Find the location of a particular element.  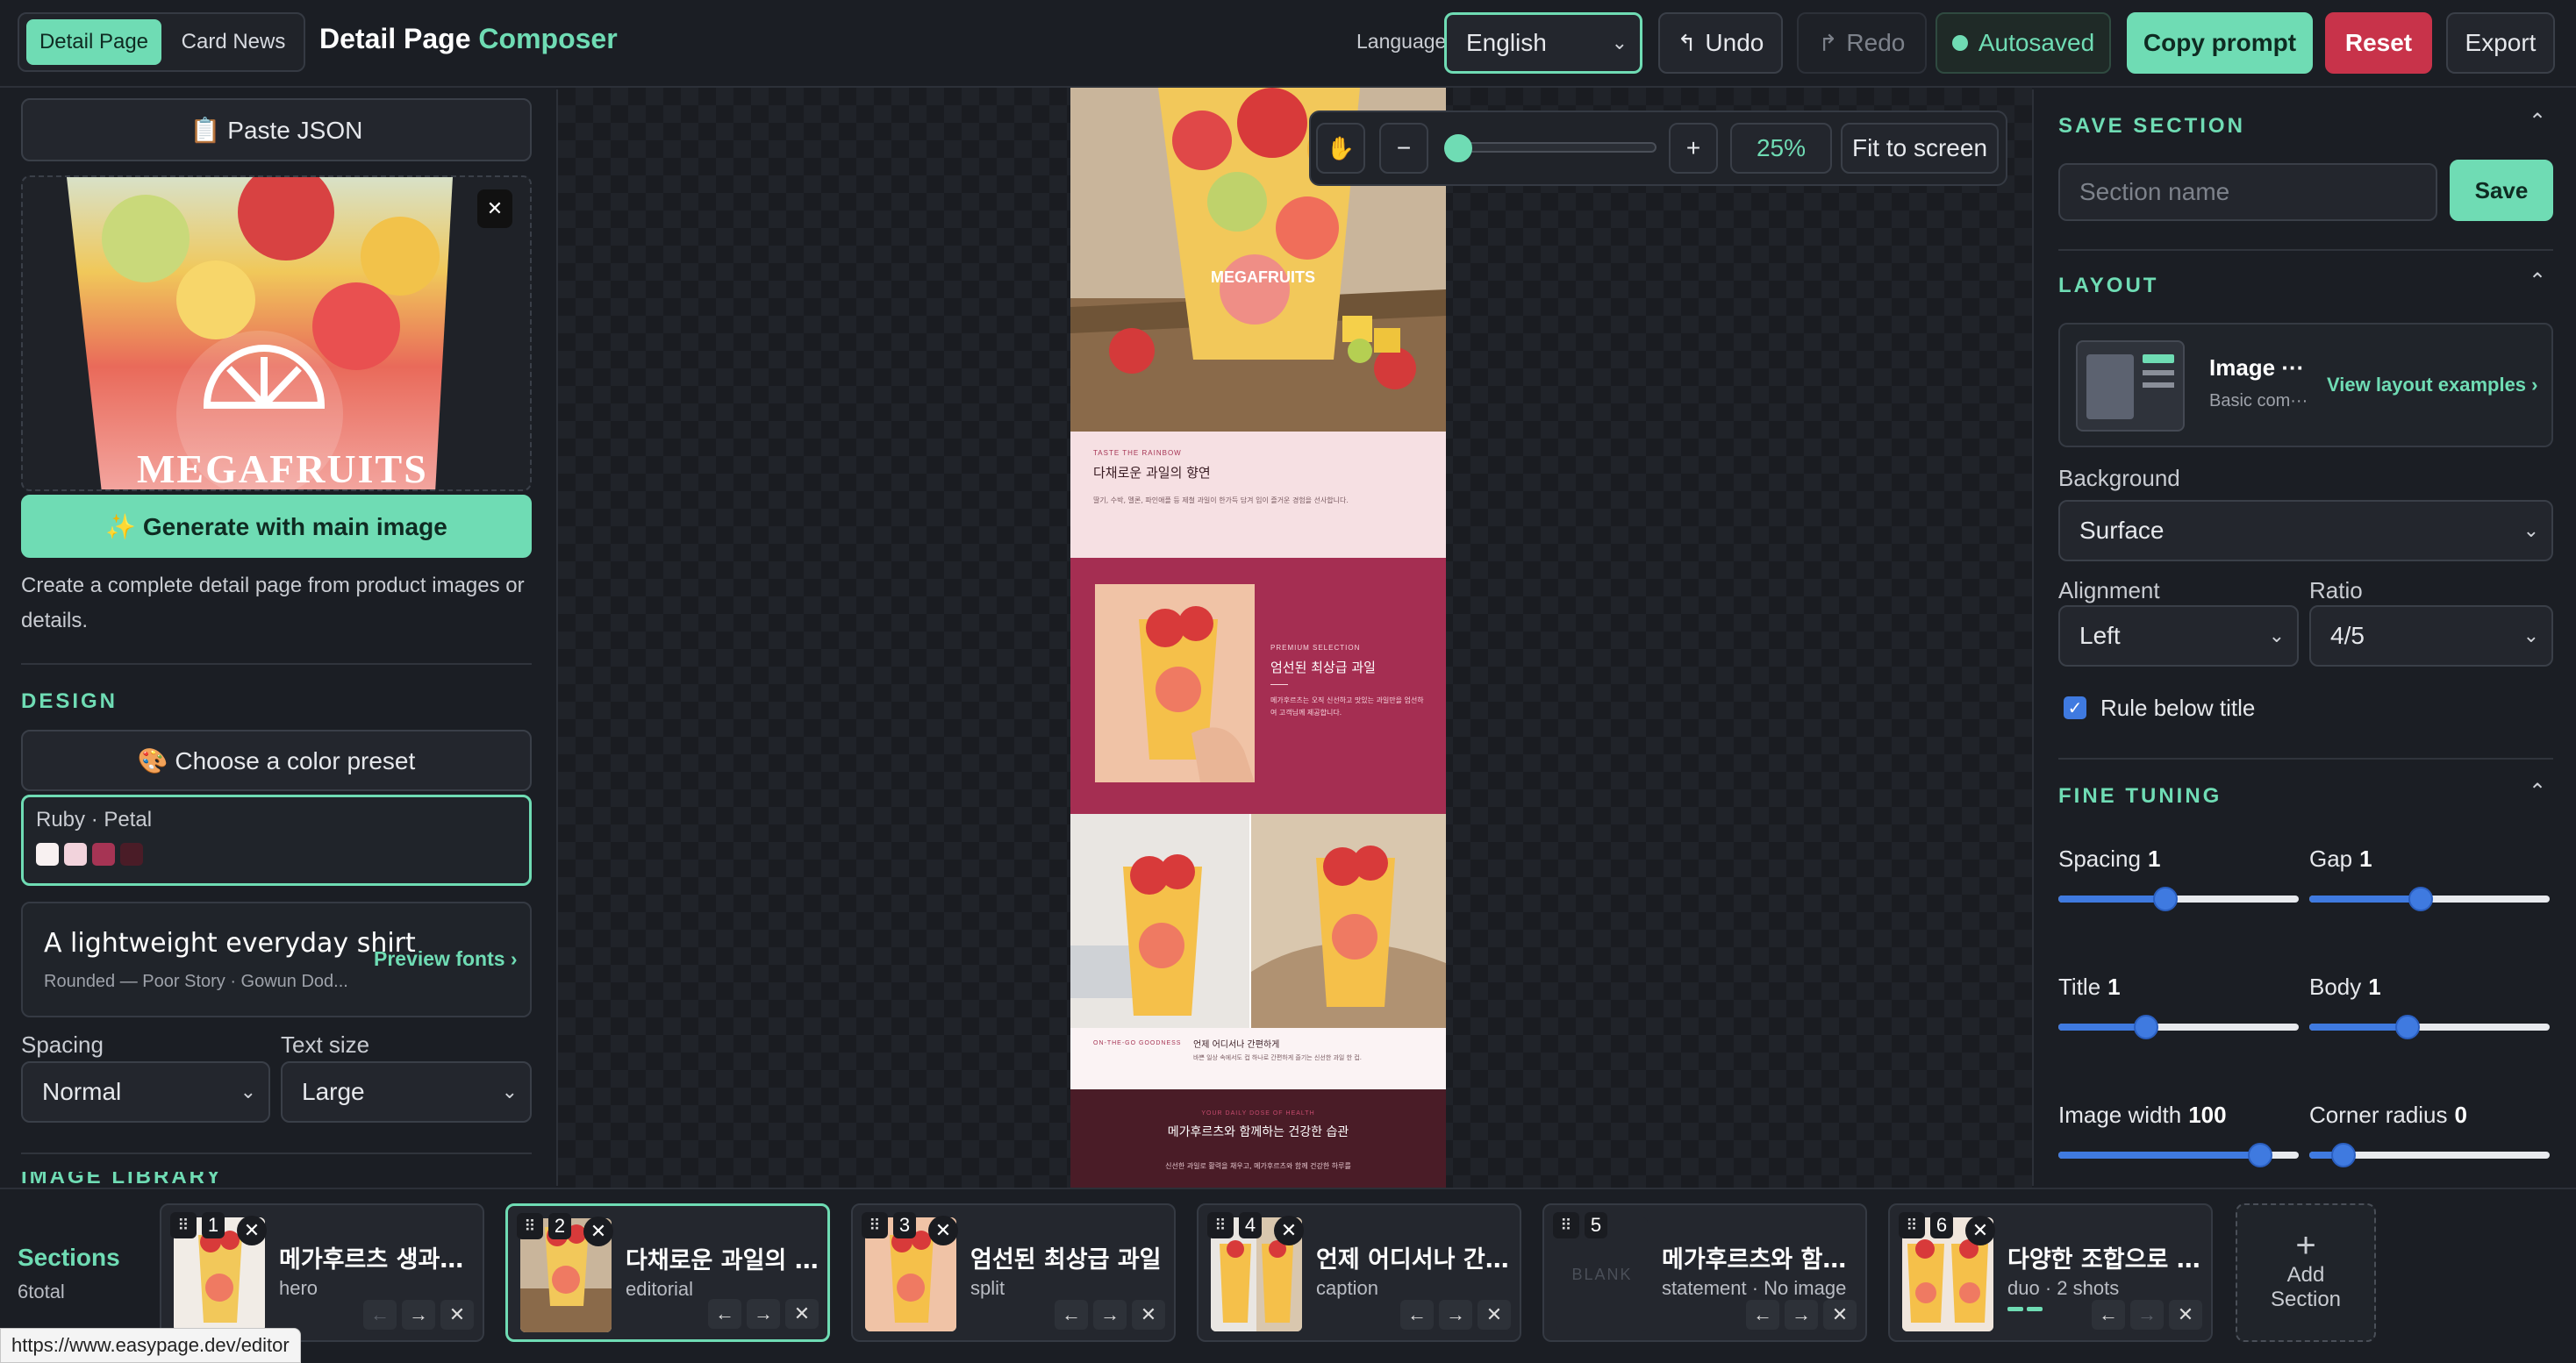

section-number: 5 is located at coordinates (1596, 1225).